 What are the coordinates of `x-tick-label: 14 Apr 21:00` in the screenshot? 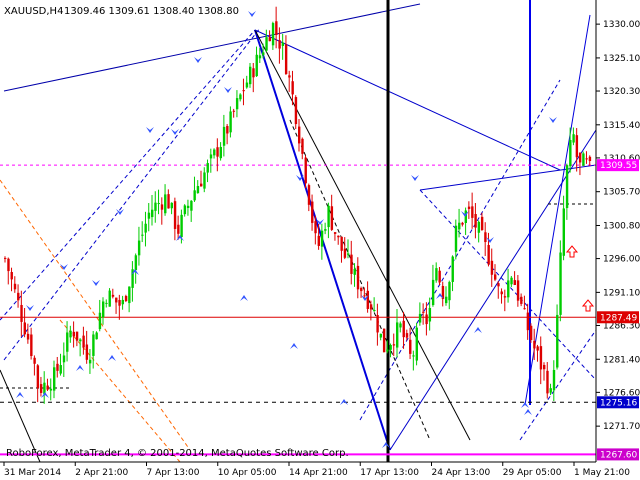 It's located at (318, 473).